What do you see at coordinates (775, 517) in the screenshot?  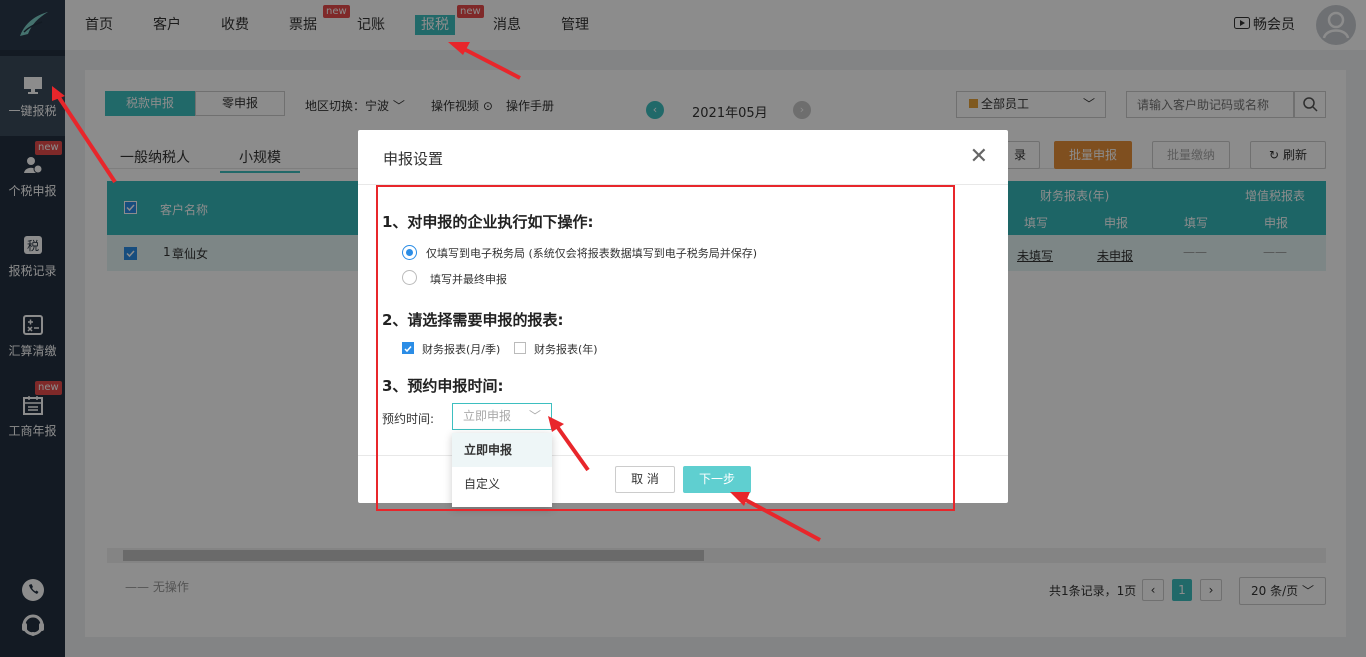 I see `arrow-to-next-button` at bounding box center [775, 517].